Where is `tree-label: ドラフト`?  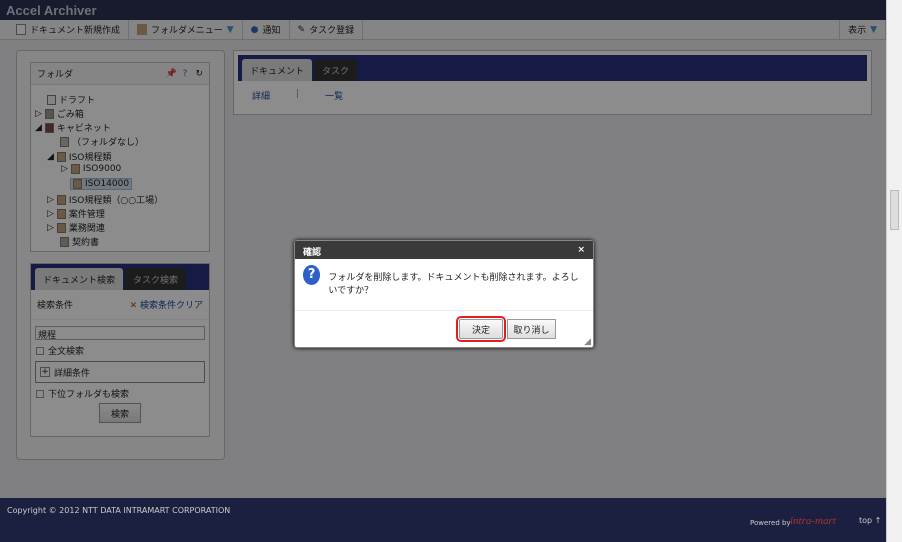
tree-label: ドラフト is located at coordinates (77, 101).